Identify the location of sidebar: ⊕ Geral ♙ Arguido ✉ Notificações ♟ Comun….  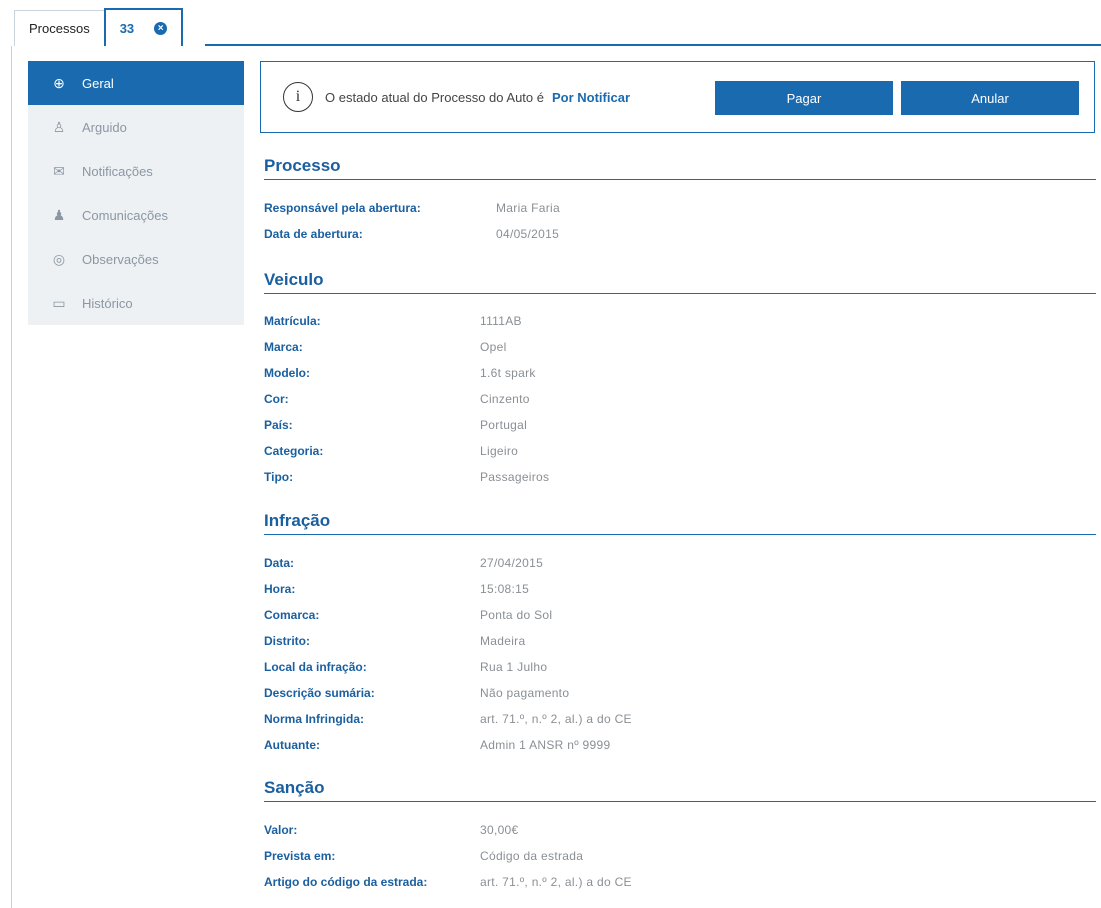
(136, 193).